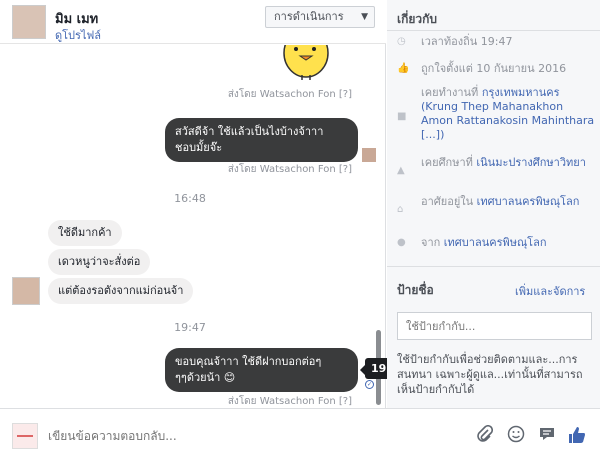 This screenshot has height=463, width=600. I want to click on thumbs-up-icon: 👍, so click(403, 68).